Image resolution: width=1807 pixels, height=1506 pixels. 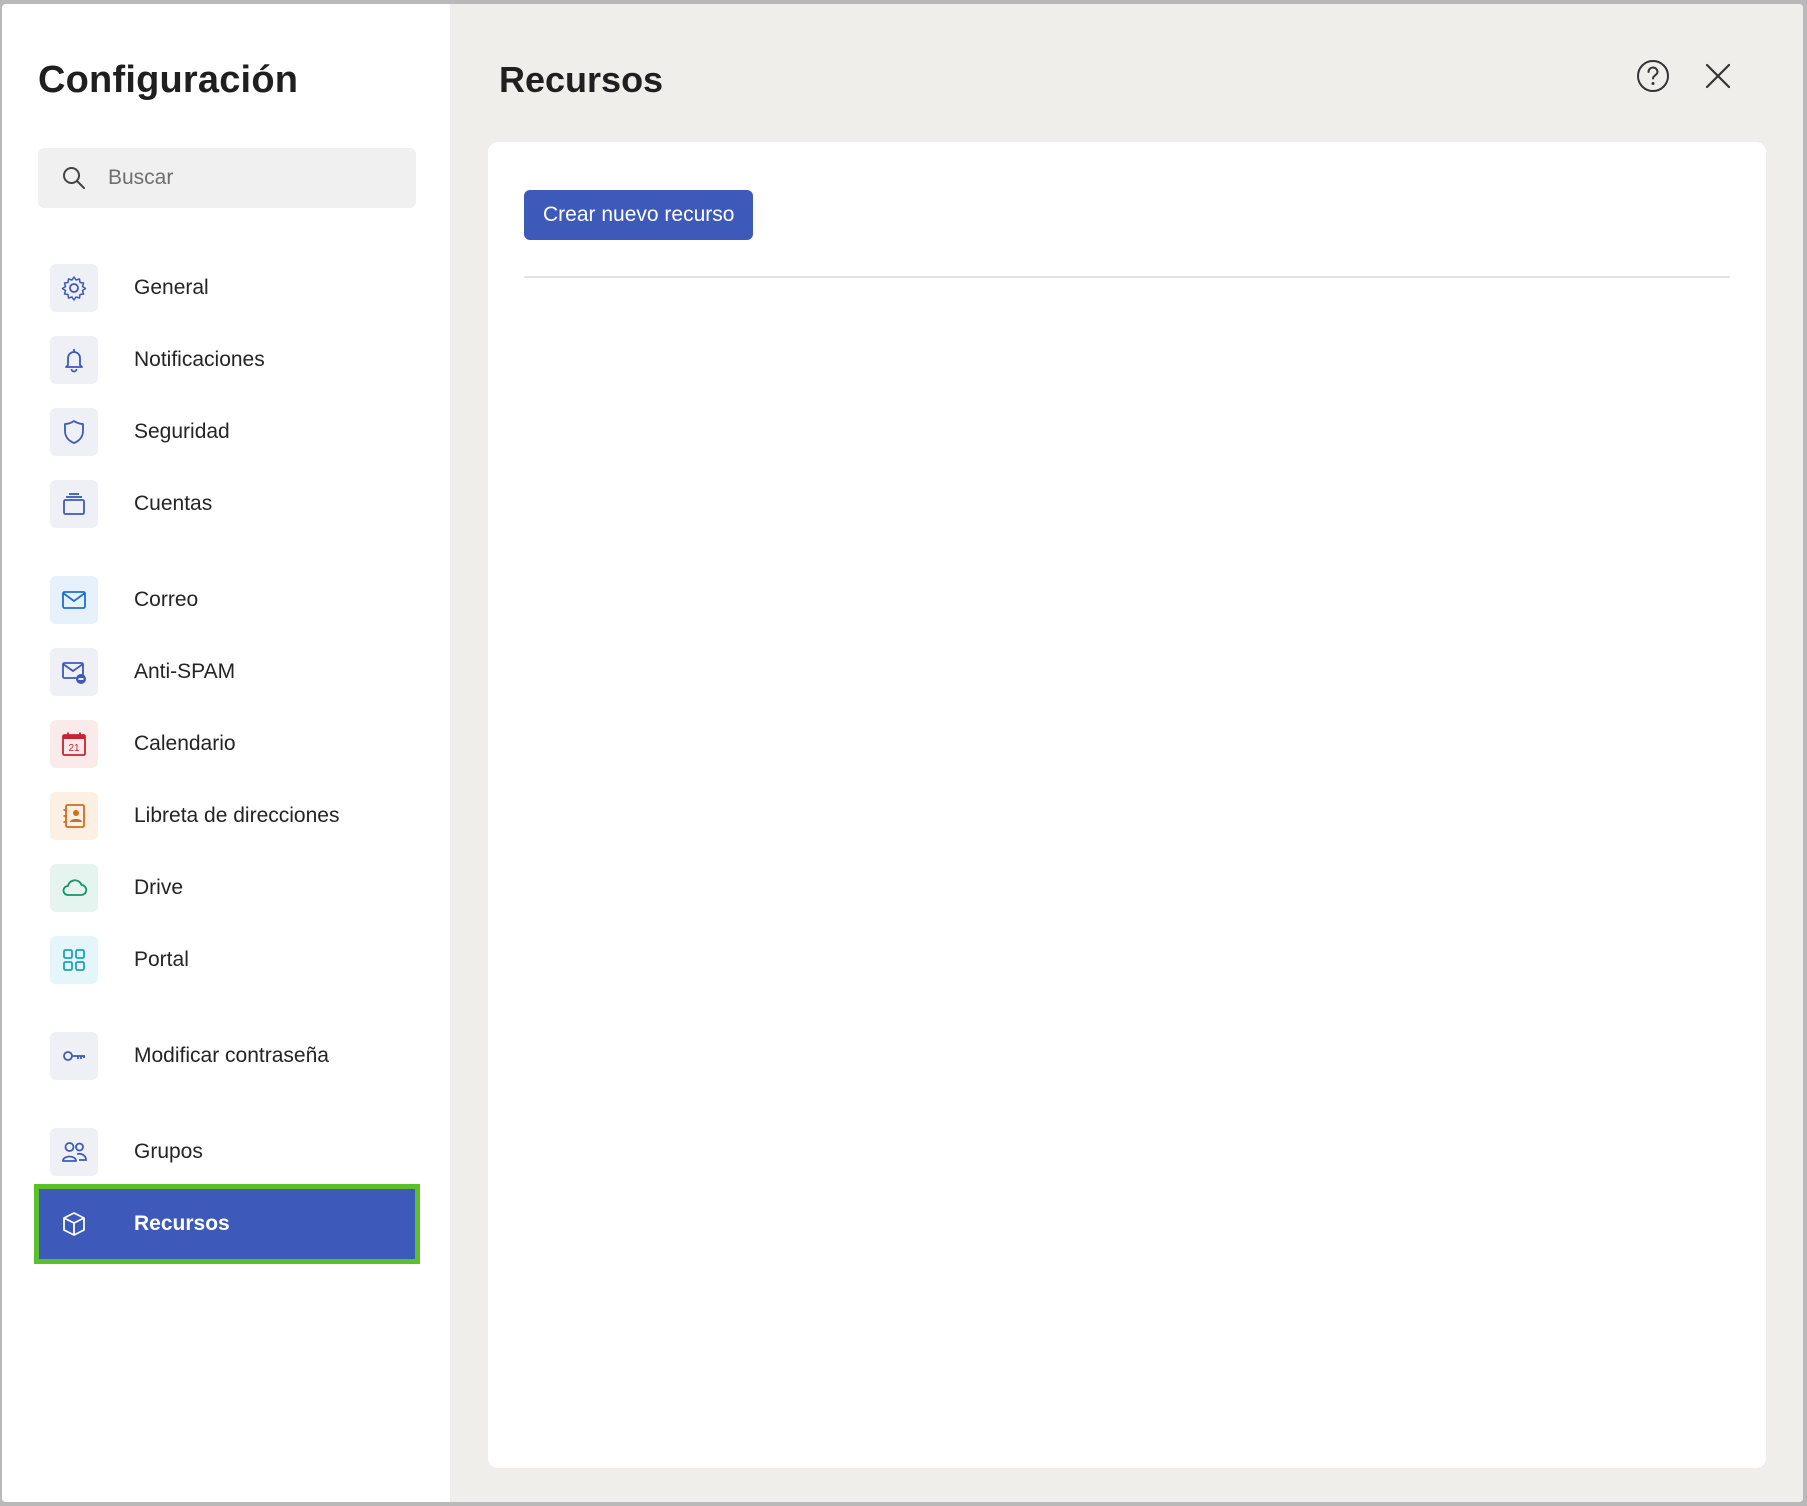 What do you see at coordinates (231, 1055) in the screenshot?
I see `sidebar-item-label: Modificar contraseña` at bounding box center [231, 1055].